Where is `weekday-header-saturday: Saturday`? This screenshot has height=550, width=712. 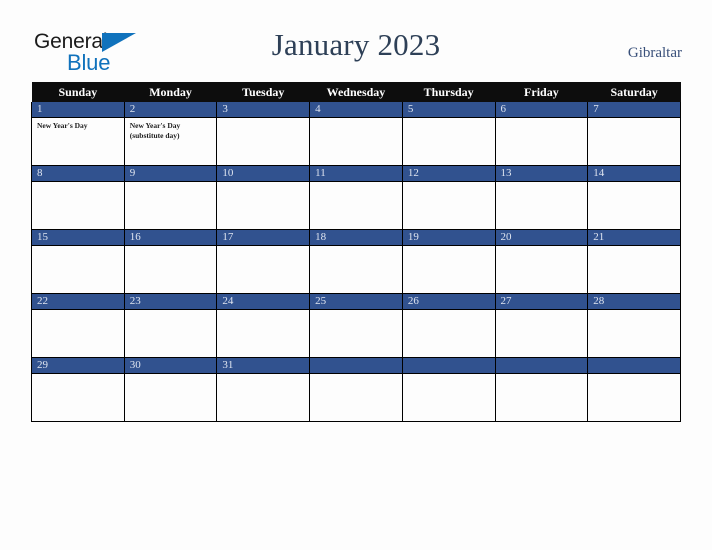
weekday-header-saturday: Saturday is located at coordinates (634, 92).